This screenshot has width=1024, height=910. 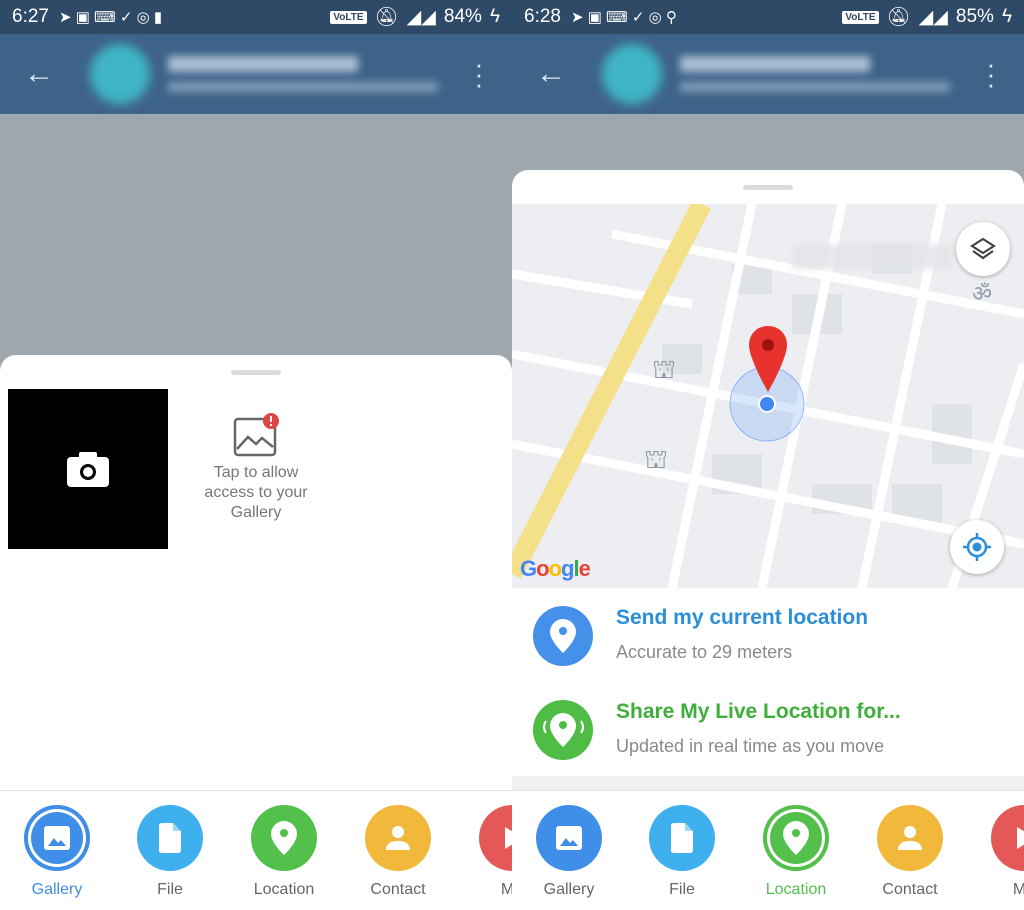 I want to click on image-warning-icon, so click(x=256, y=435).